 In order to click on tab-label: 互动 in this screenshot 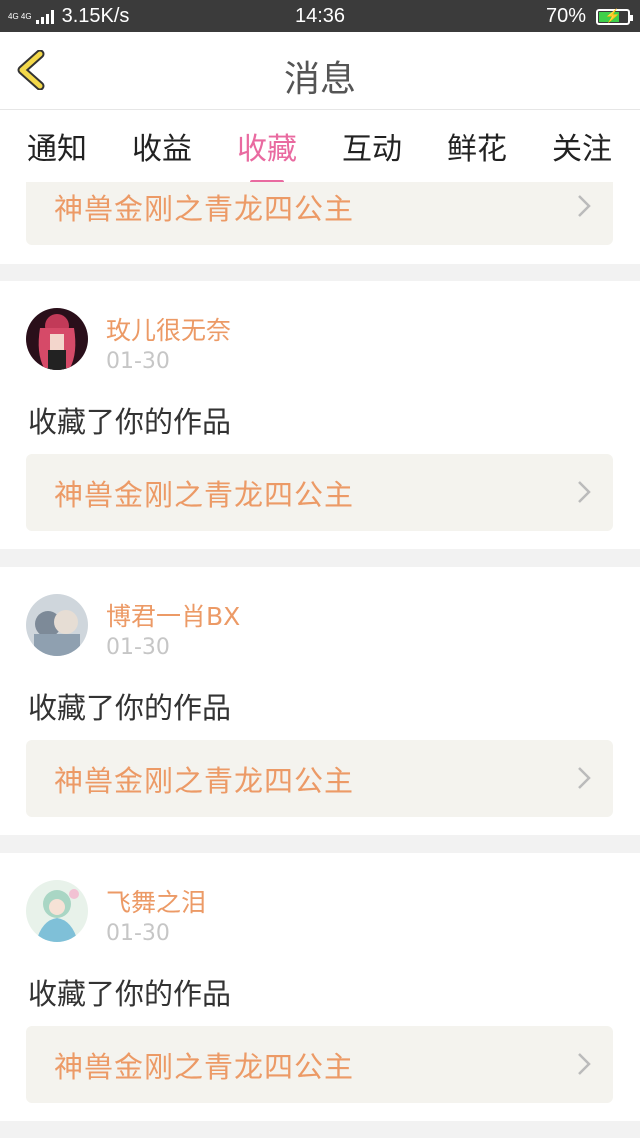, I will do `click(372, 149)`.